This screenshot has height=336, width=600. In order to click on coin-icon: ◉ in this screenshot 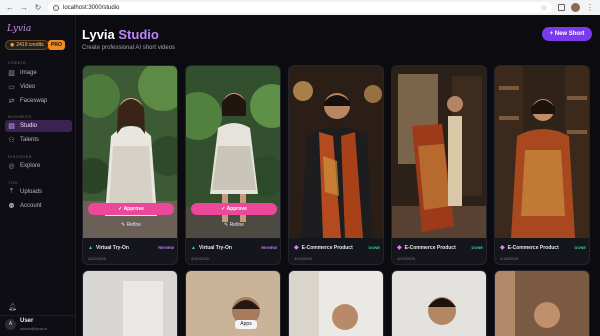, I will do `click(12, 45)`.